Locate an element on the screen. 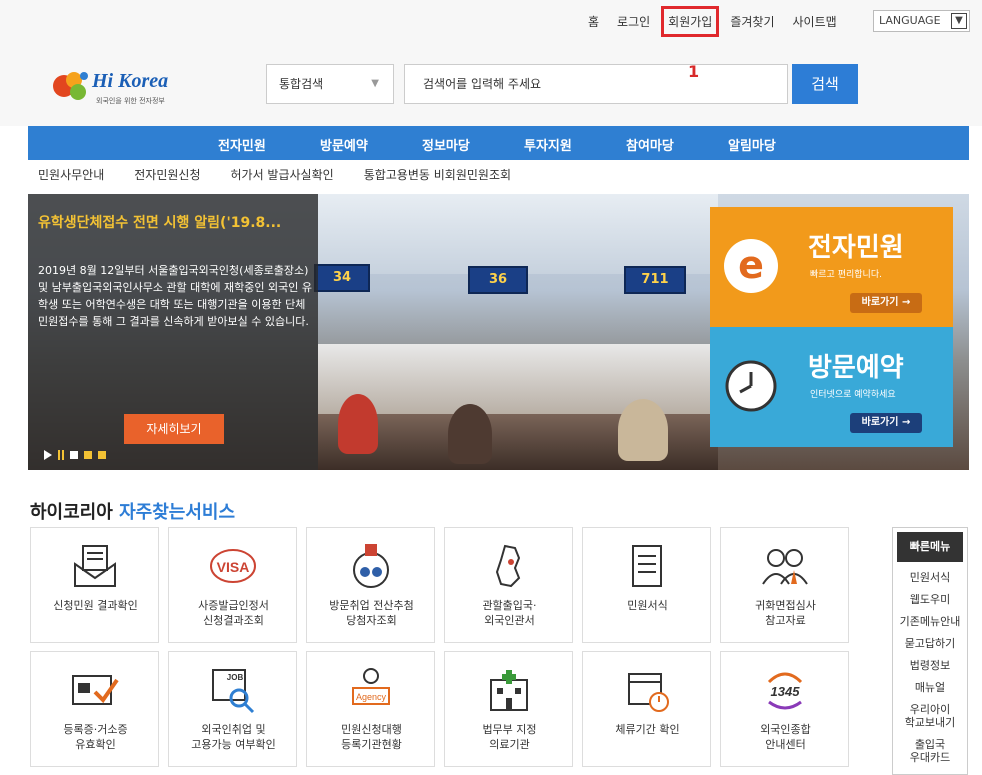 This screenshot has height=775, width=982. top-links: 홈 로그인 회원가입 즐겨찾기 사이트맵 is located at coordinates (721, 21).